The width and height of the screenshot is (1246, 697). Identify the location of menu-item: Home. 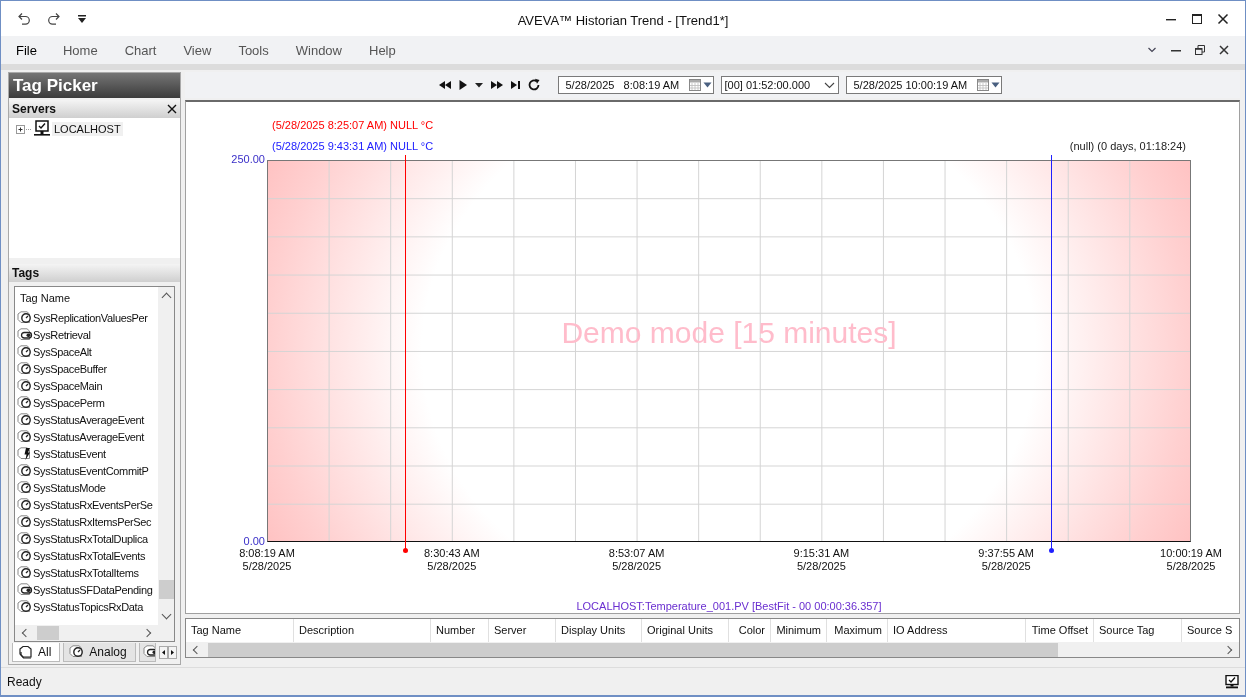
(80, 50).